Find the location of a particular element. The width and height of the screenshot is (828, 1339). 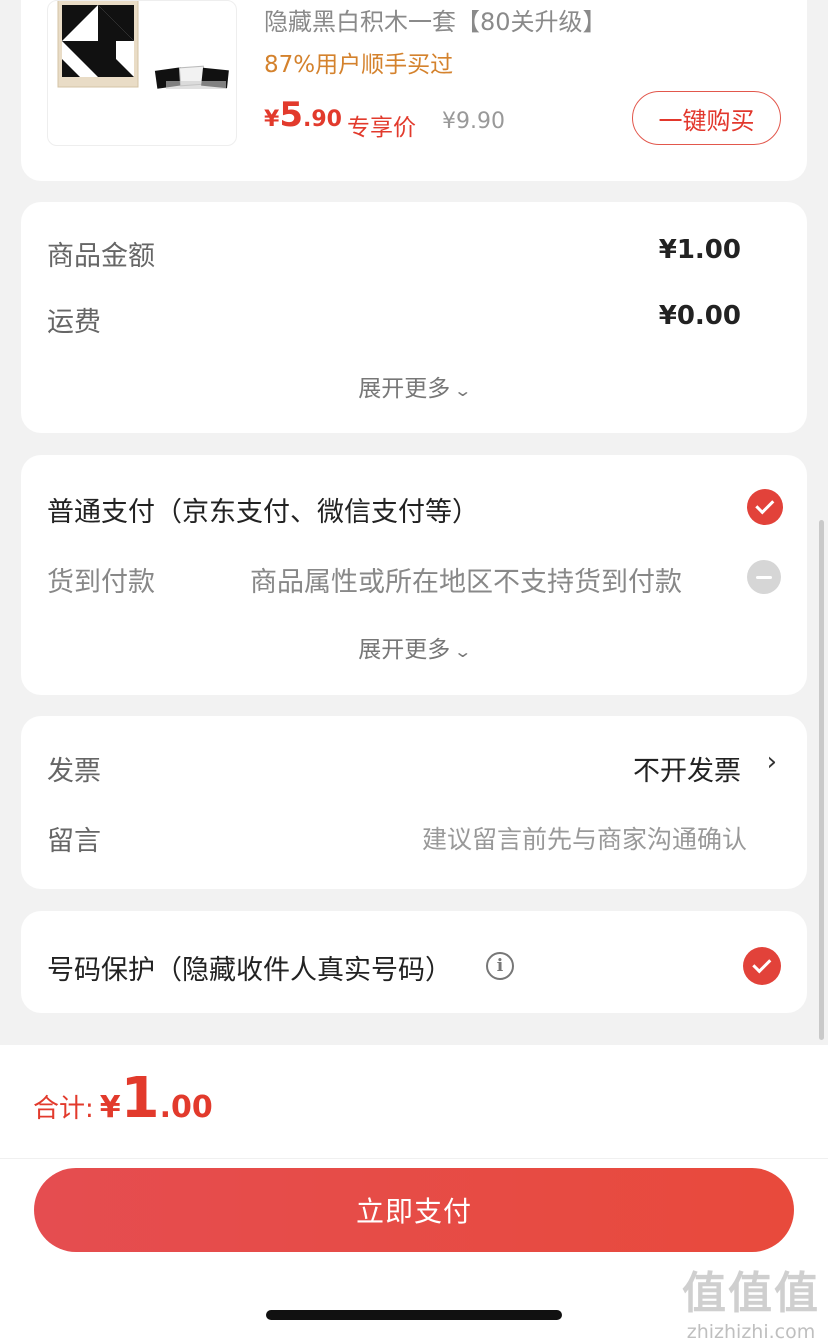

watermark: 值值值 zhizhizhi.com is located at coordinates (751, 1298).